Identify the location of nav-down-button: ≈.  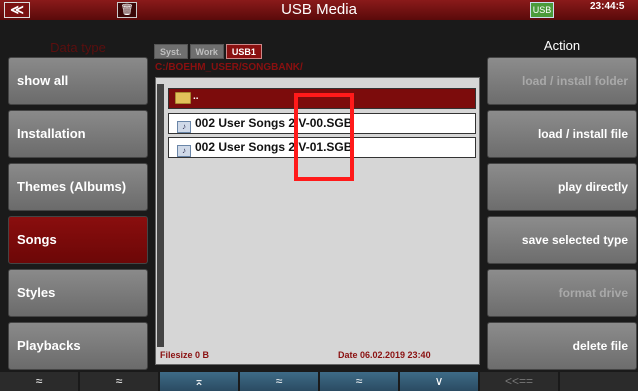
(359, 381).